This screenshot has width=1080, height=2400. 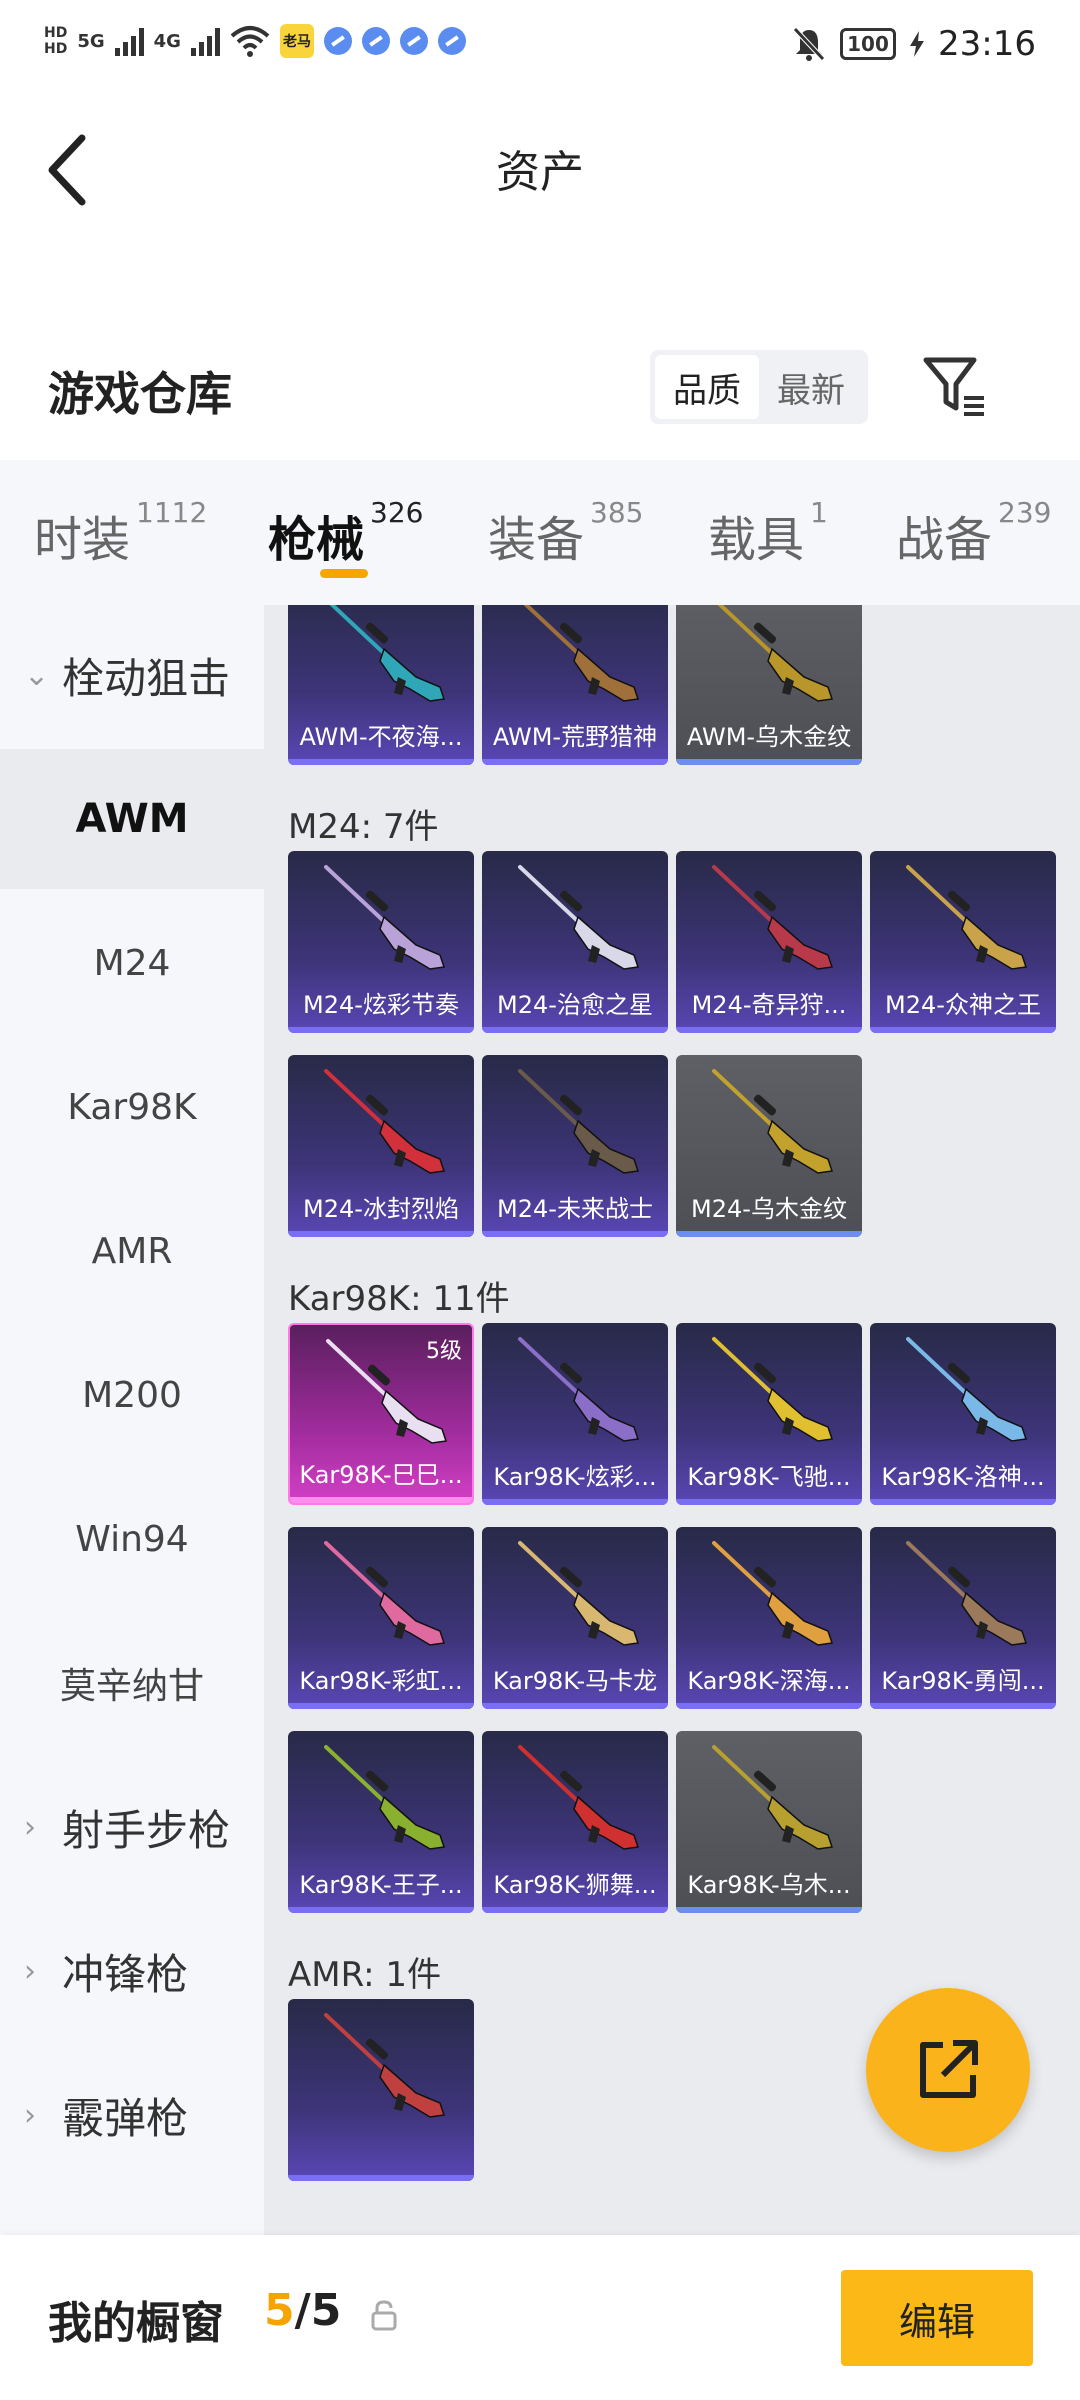 I want to click on tab-vehicles: 载具 1, so click(x=768, y=533).